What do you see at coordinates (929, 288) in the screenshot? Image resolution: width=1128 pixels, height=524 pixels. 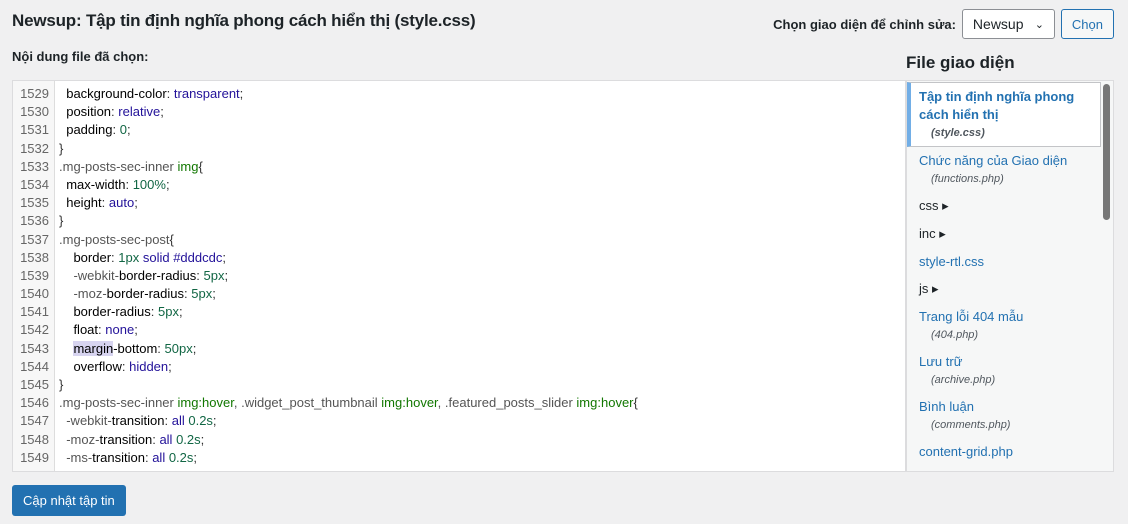 I see `file-label: js ▸` at bounding box center [929, 288].